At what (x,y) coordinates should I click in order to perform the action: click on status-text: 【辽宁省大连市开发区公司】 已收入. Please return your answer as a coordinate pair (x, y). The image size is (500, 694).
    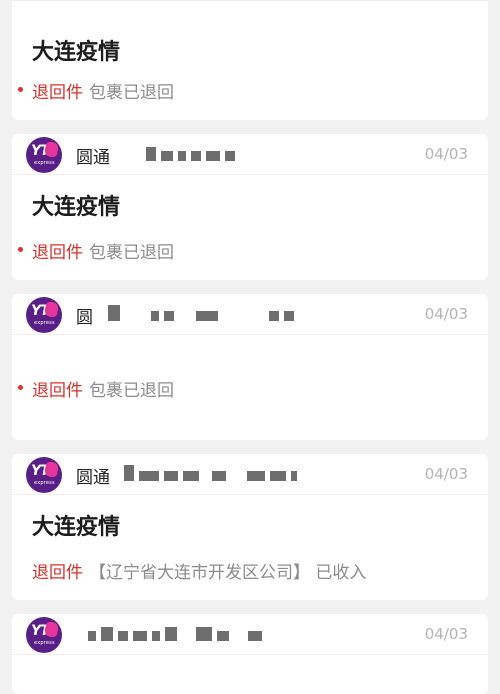
    Looking at the image, I should click on (228, 573).